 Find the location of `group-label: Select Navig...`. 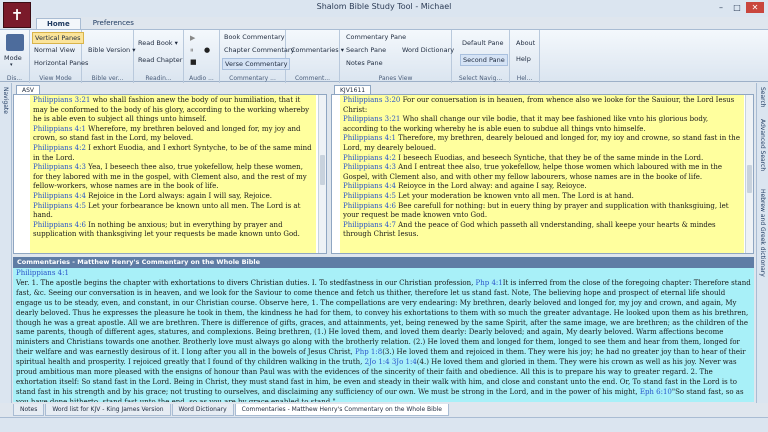

group-label: Select Navig... is located at coordinates (480, 78).